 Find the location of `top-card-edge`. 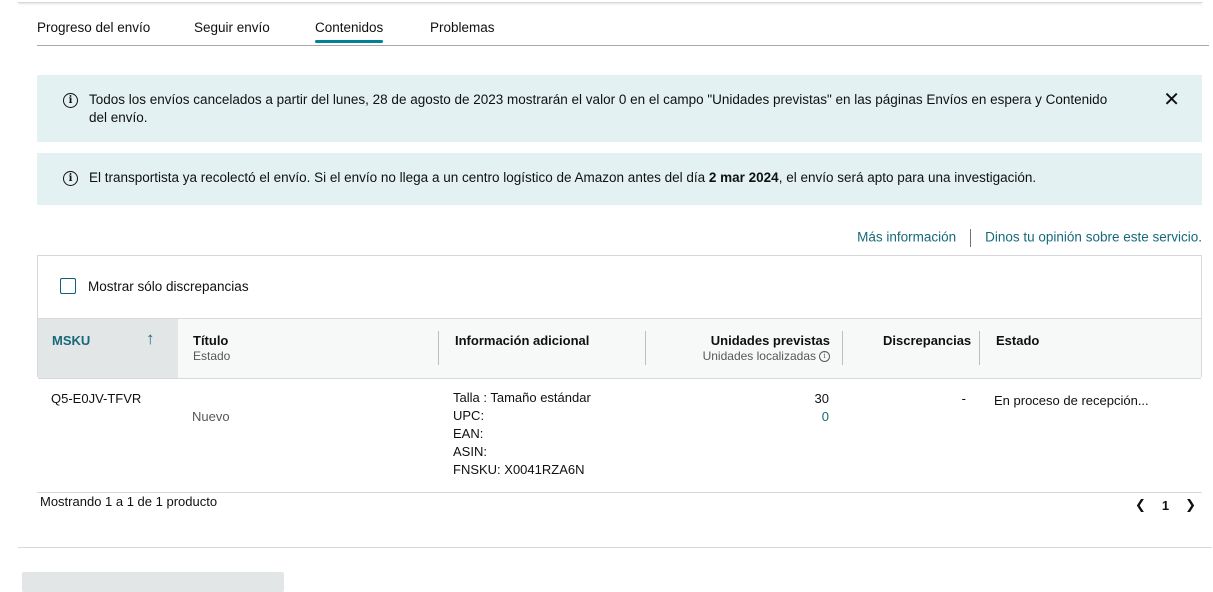

top-card-edge is located at coordinates (610, 1).